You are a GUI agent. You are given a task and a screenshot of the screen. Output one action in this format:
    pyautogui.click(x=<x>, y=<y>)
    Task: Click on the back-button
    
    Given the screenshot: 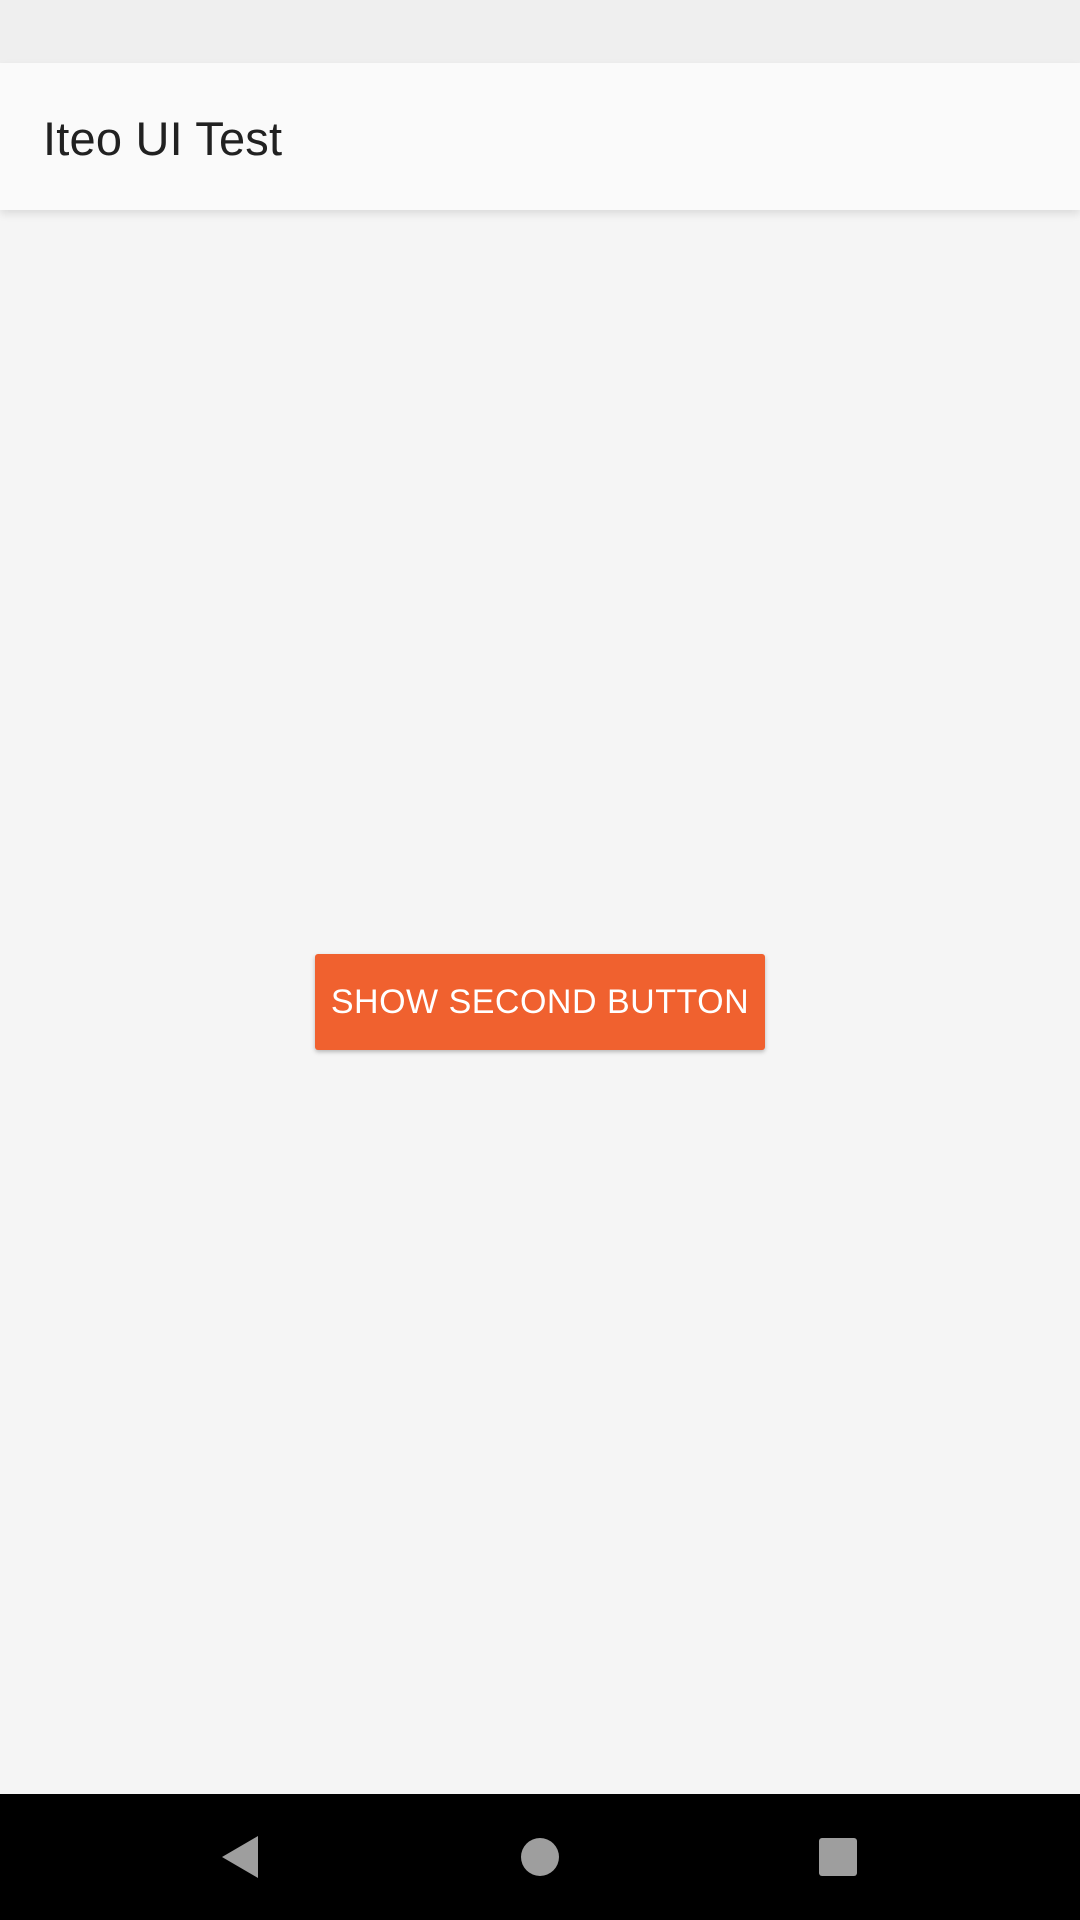 What is the action you would take?
    pyautogui.click(x=240, y=1857)
    